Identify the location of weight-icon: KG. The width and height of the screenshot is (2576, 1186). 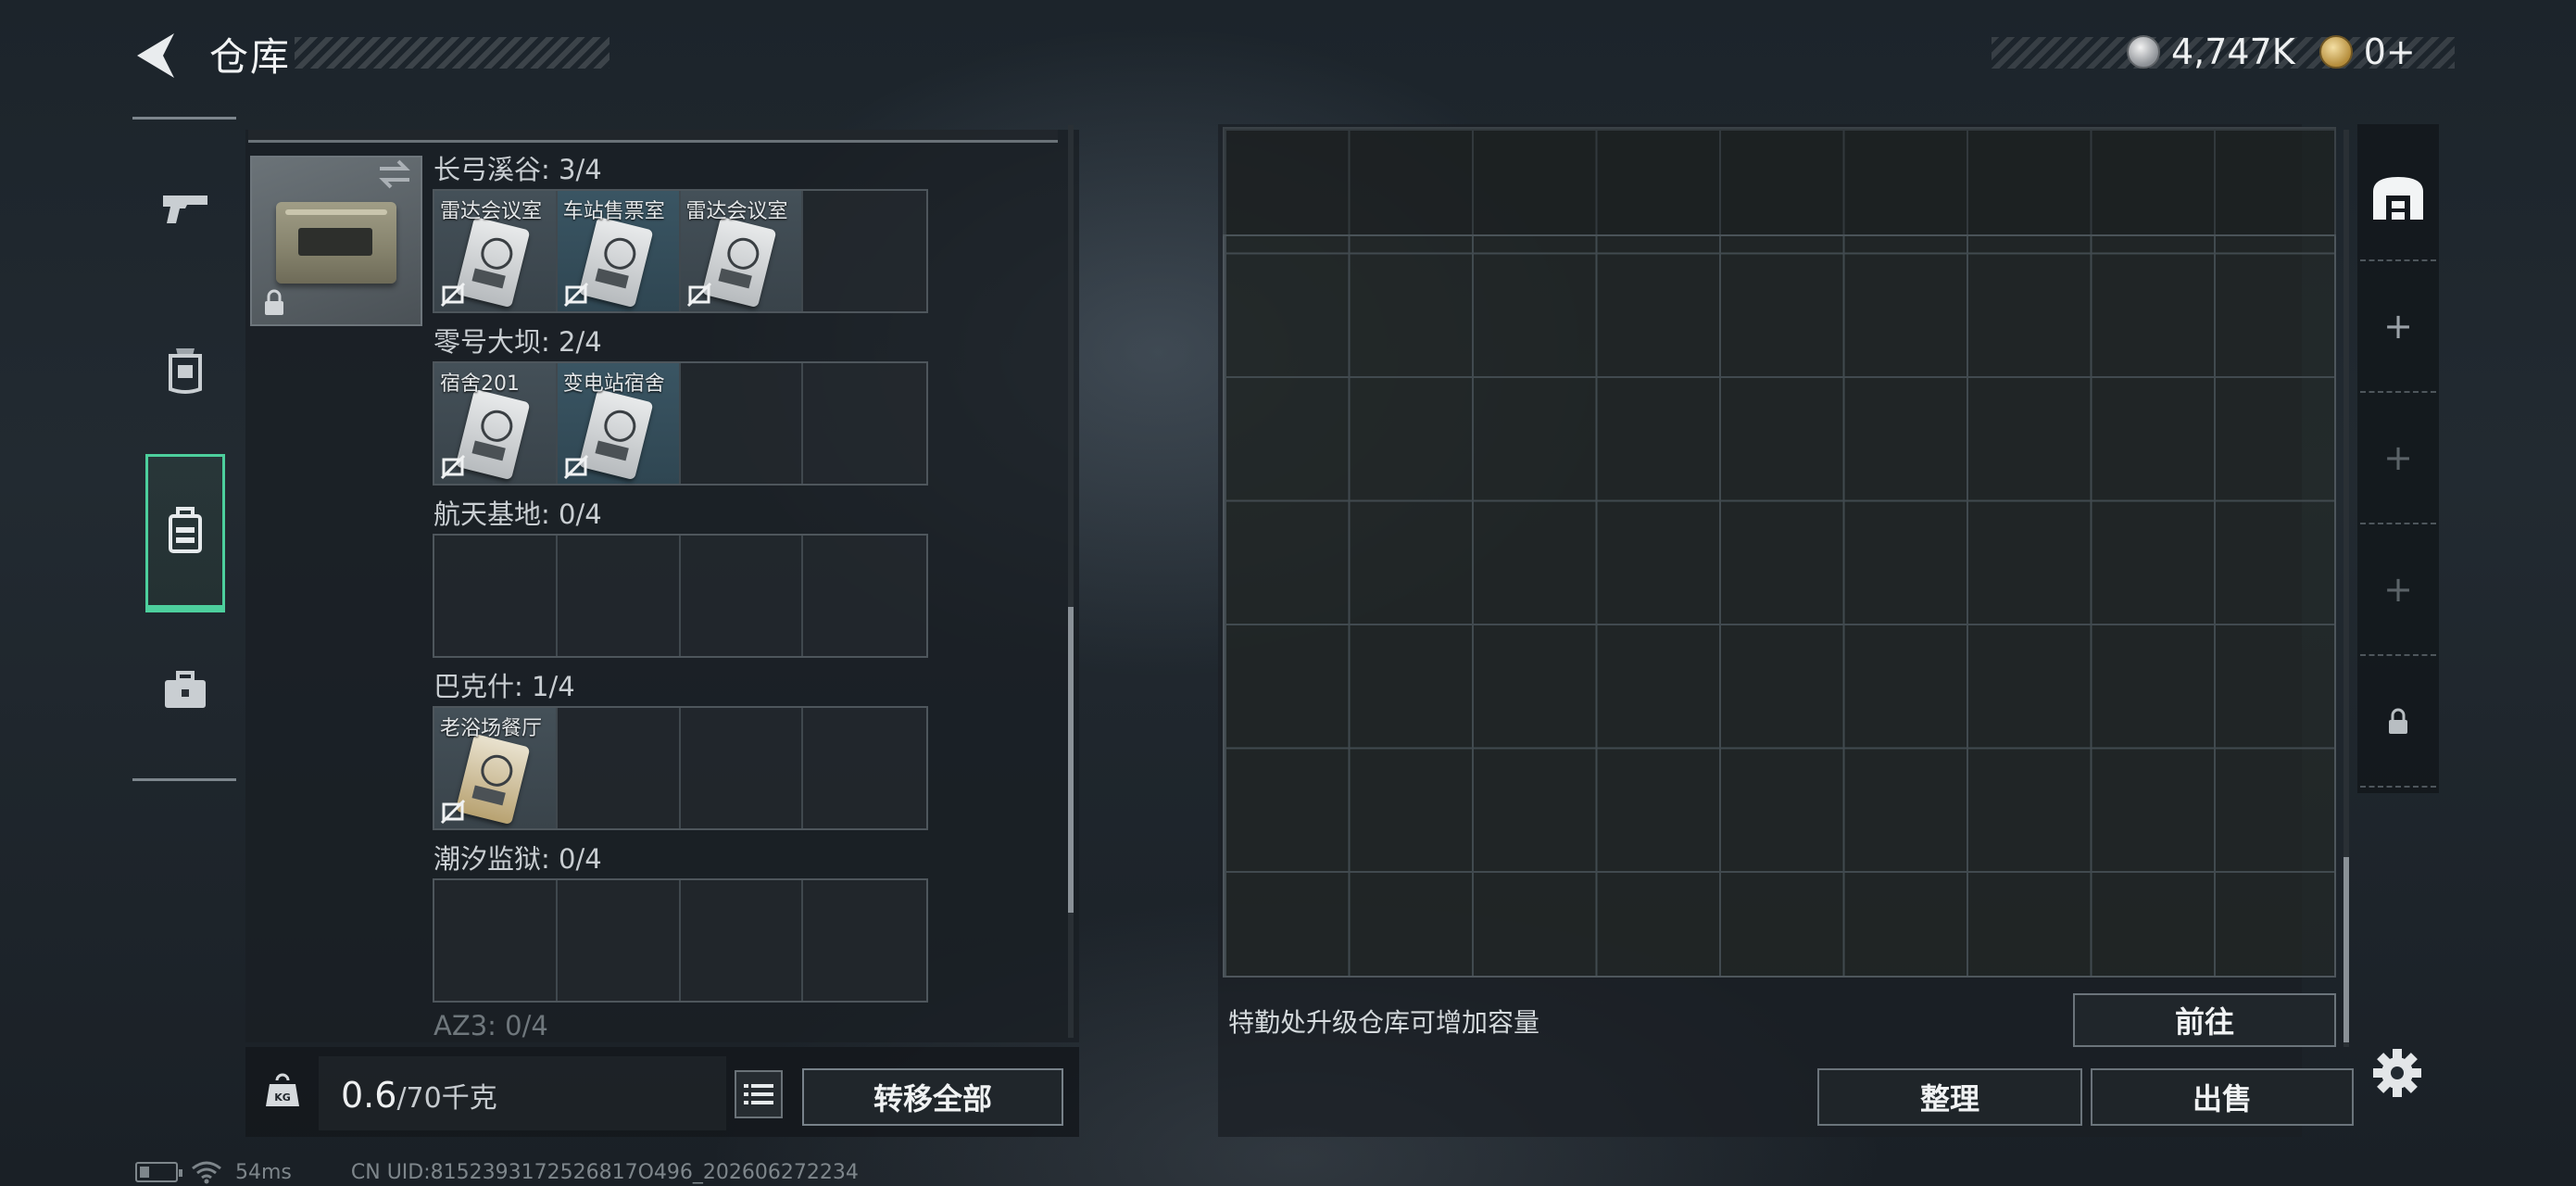
(282, 1089).